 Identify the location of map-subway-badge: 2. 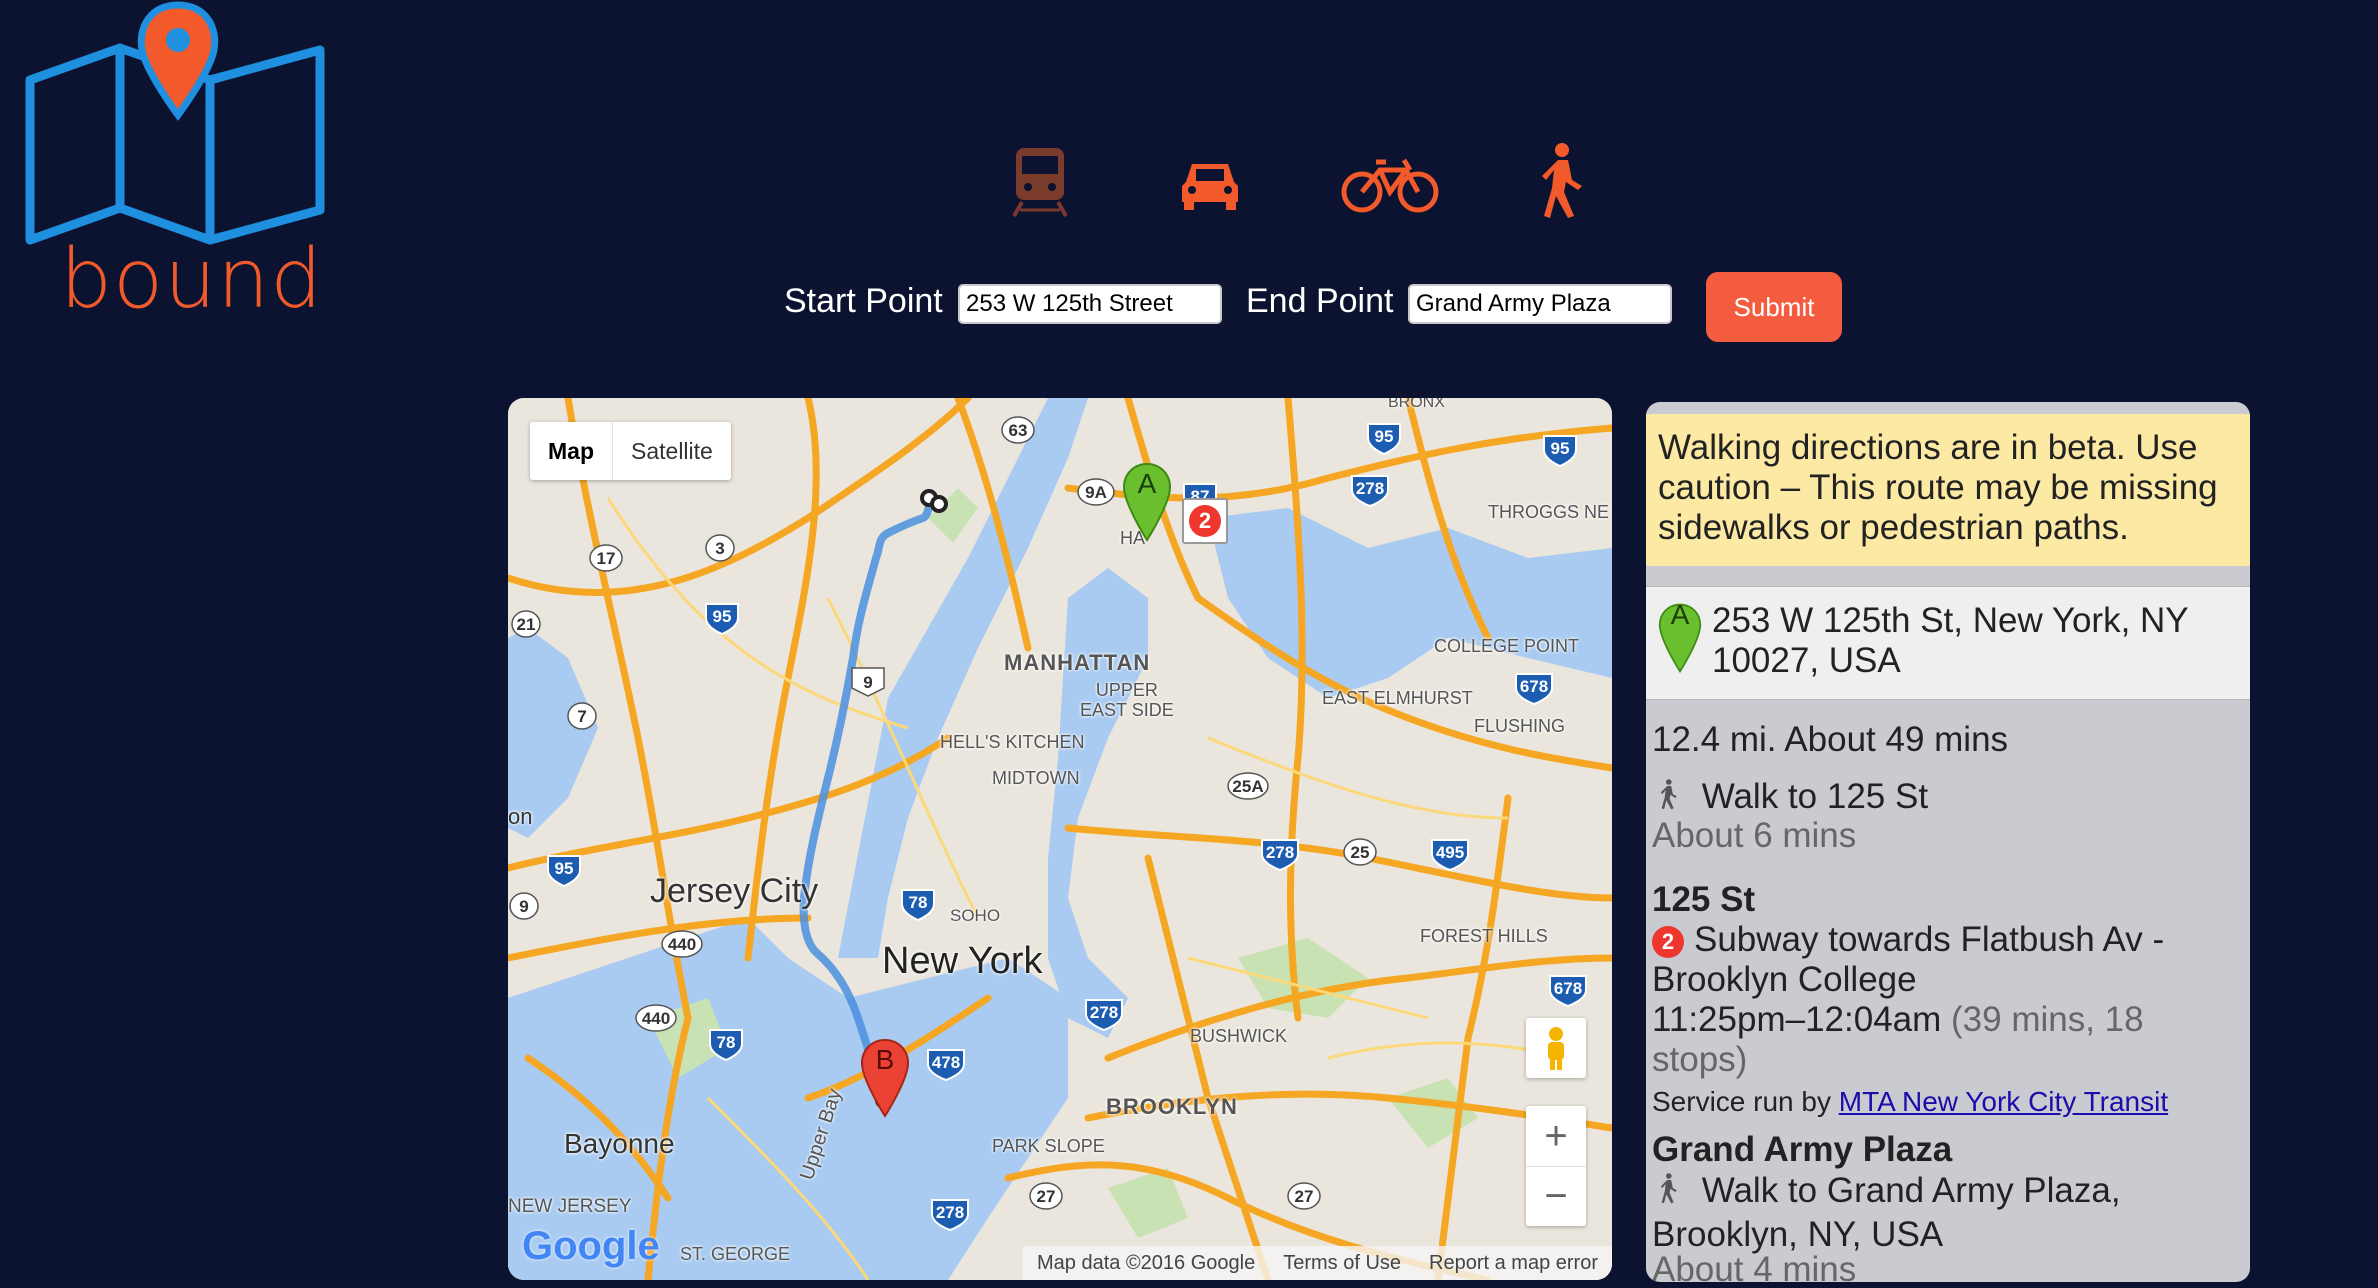
(1205, 521).